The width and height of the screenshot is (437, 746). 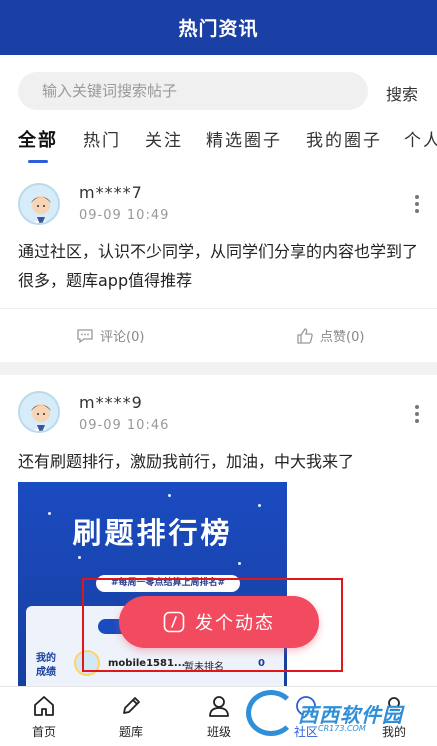 What do you see at coordinates (46, 665) in the screenshot?
I see `poster-card-label: 我的成绩` at bounding box center [46, 665].